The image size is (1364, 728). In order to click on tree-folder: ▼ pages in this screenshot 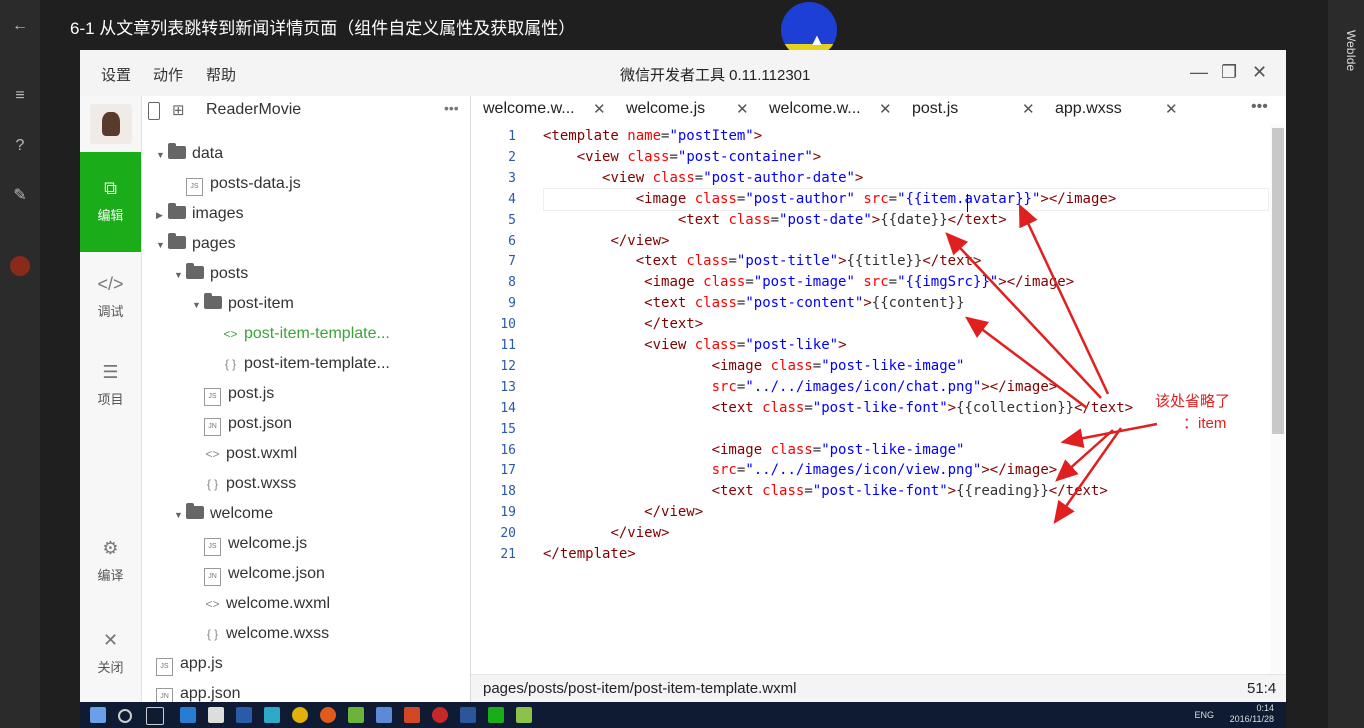, I will do `click(196, 244)`.